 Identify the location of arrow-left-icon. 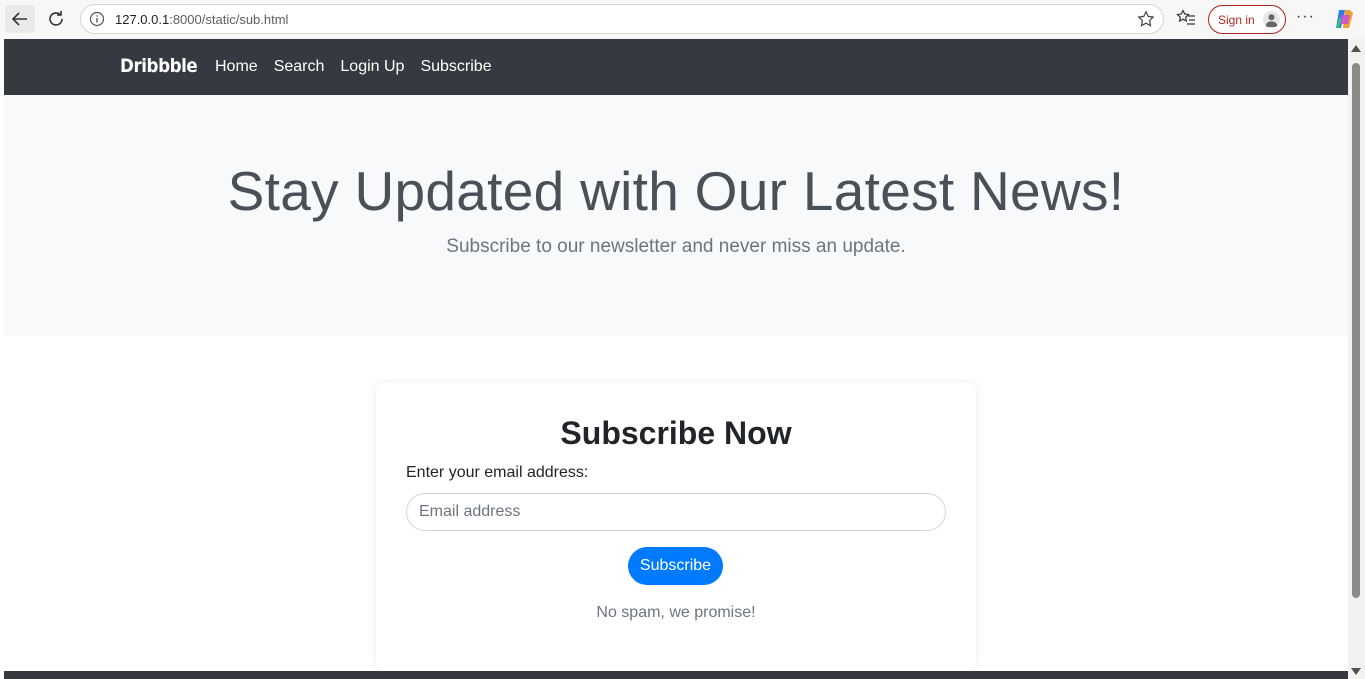
(19, 19).